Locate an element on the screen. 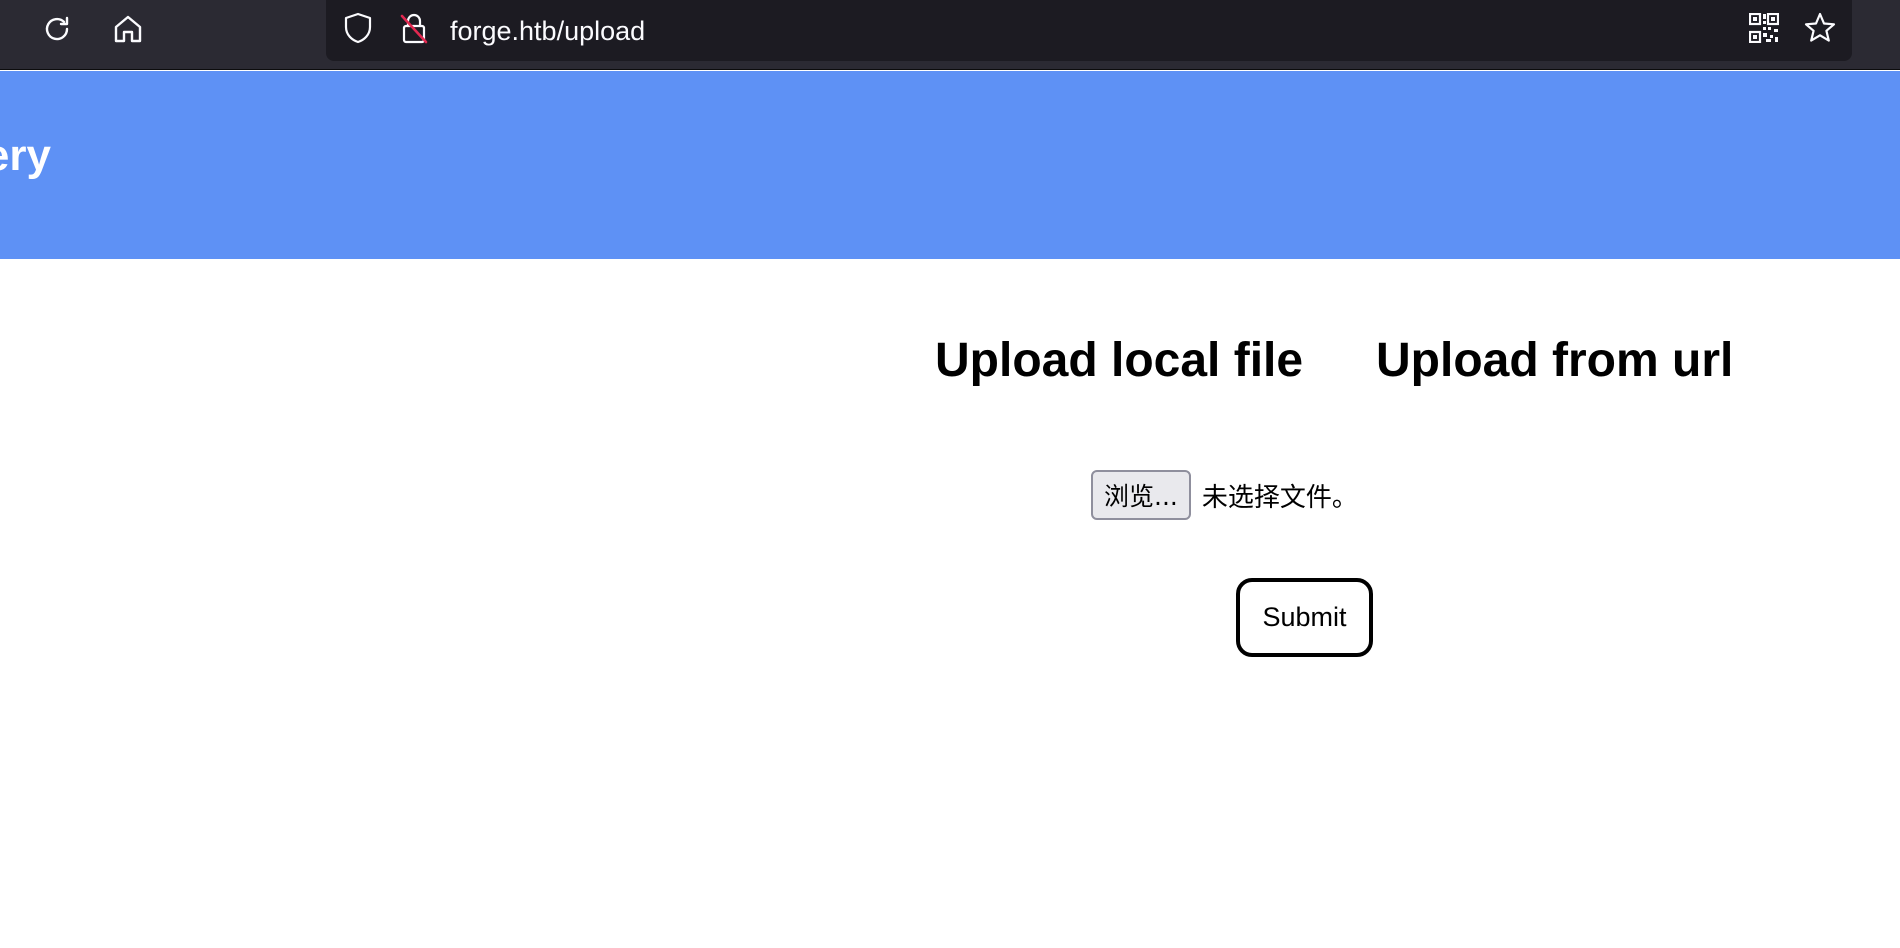  address-bar: forge.htb/upload is located at coordinates (1089, 30).